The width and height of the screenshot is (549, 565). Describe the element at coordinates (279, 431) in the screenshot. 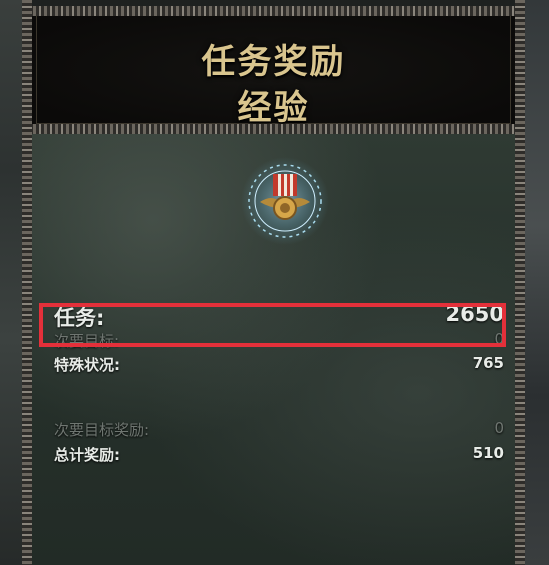

I see `secondary-objective-reward-row: 次要目标奖励: 0` at that location.